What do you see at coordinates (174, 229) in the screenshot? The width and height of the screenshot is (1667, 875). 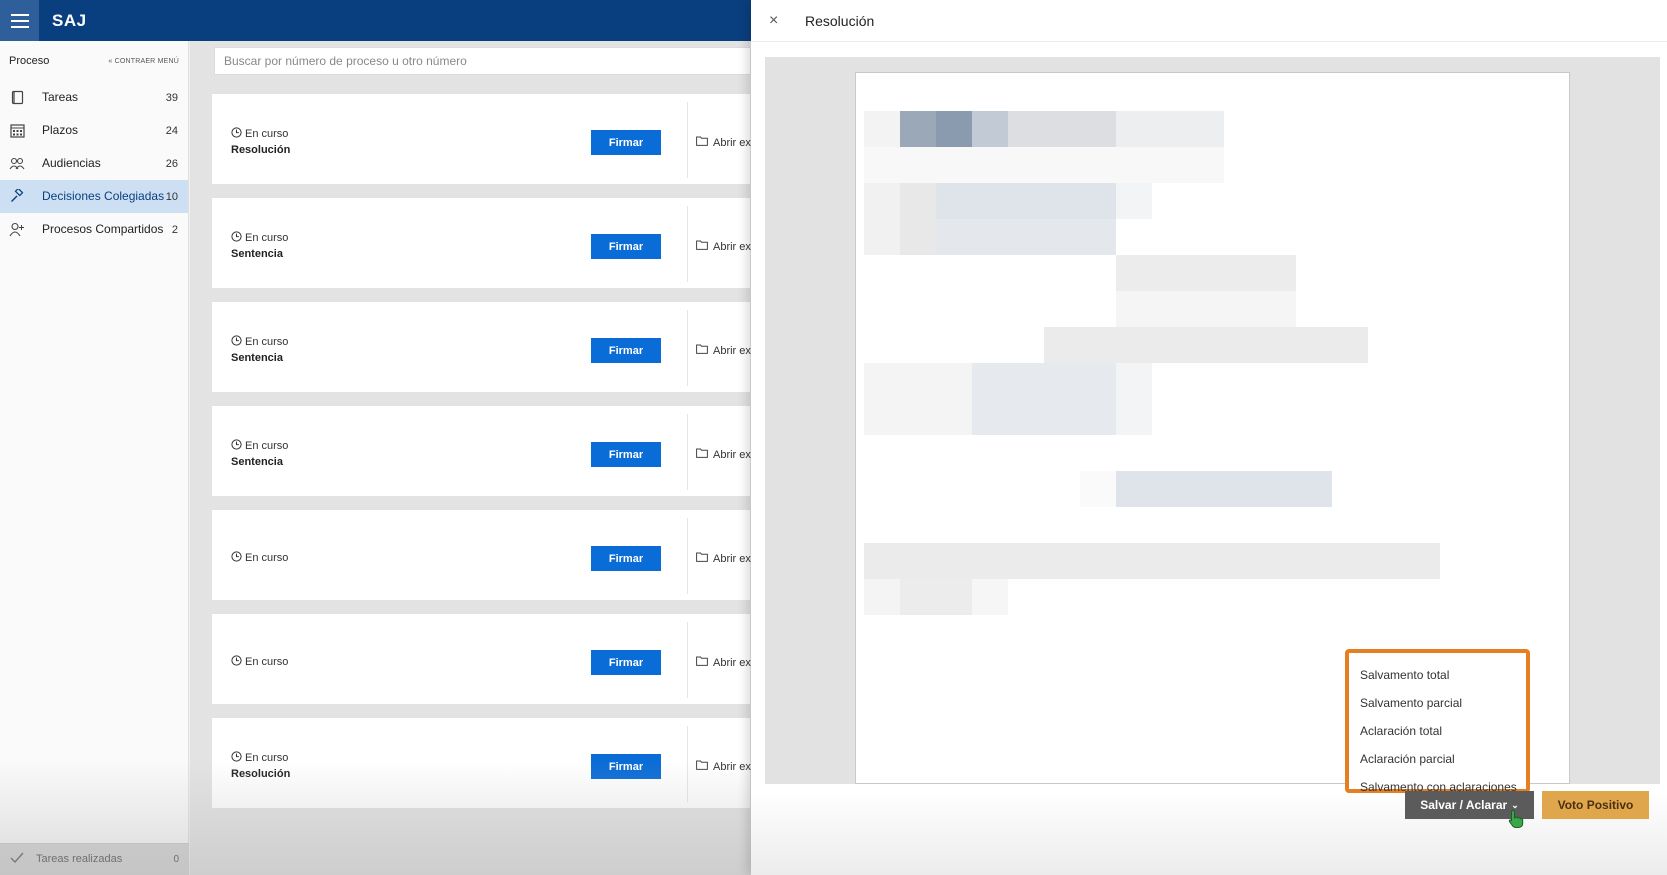 I see `sidebar-item-count: 2` at bounding box center [174, 229].